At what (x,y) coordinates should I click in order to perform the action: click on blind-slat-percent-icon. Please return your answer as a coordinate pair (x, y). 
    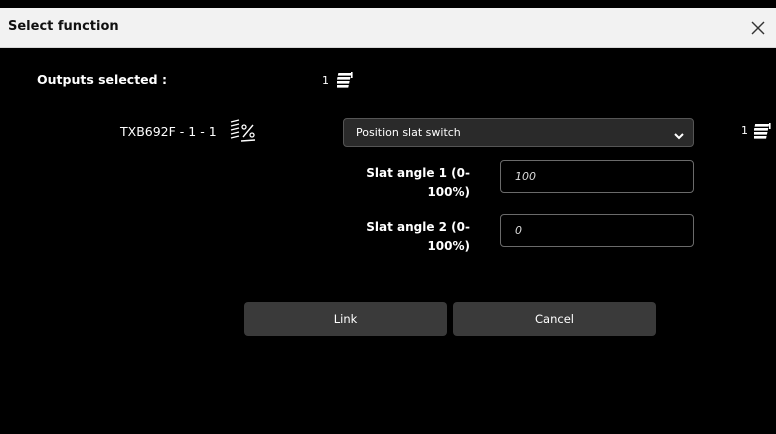
    Looking at the image, I should click on (243, 131).